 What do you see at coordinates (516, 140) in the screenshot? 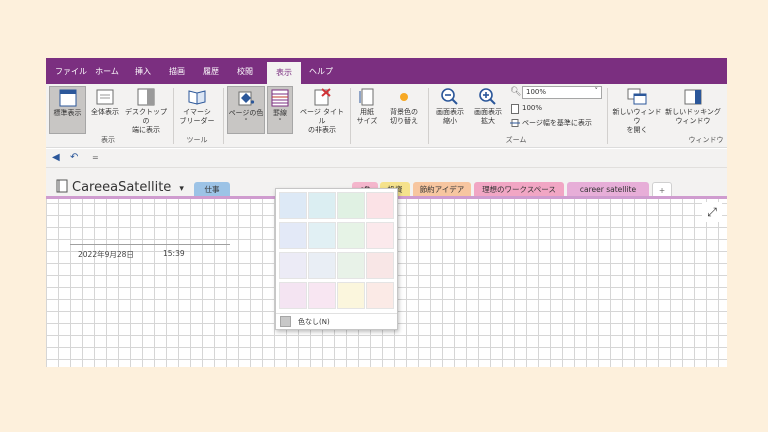
I see `group-label-zoom: ズーム` at bounding box center [516, 140].